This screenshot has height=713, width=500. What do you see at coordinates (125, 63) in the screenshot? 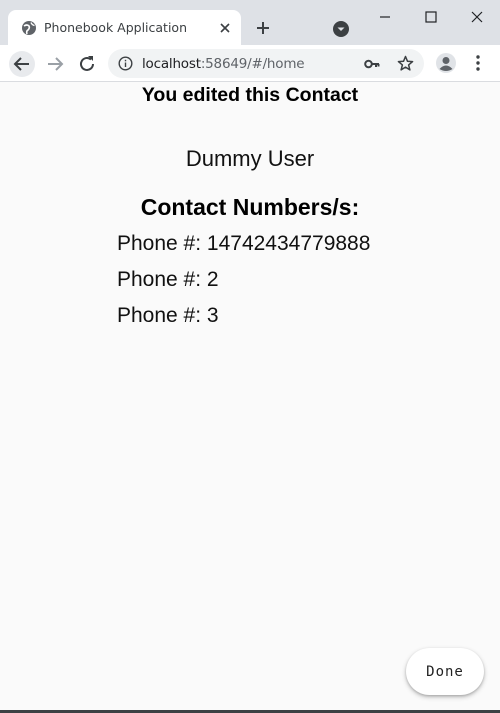
I see `info-icon` at bounding box center [125, 63].